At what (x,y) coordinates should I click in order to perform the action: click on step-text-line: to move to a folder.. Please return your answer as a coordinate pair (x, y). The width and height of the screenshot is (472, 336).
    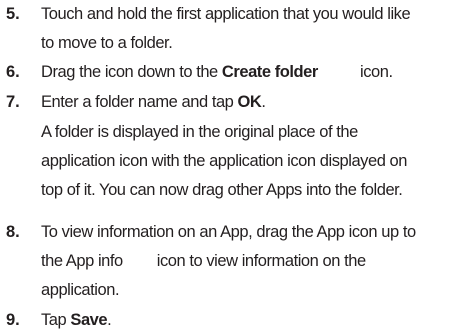
    Looking at the image, I should click on (107, 43).